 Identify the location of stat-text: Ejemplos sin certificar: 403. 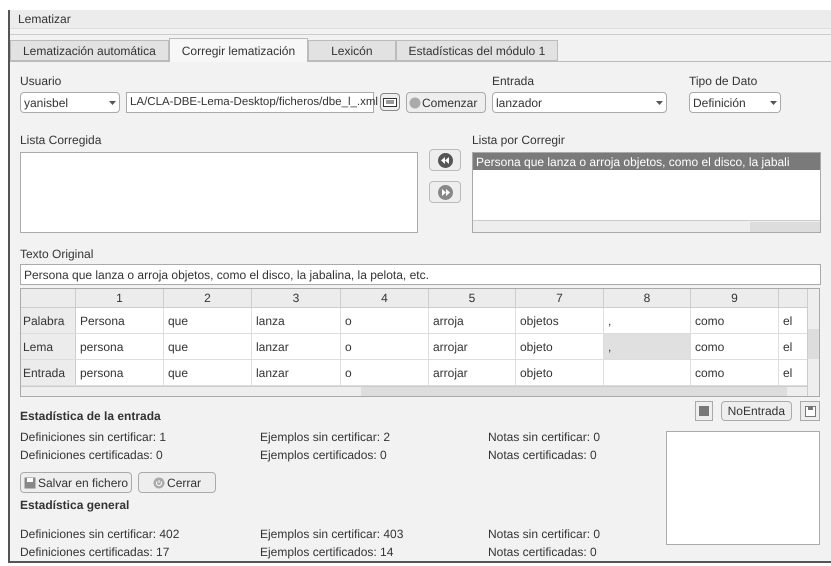
(332, 534).